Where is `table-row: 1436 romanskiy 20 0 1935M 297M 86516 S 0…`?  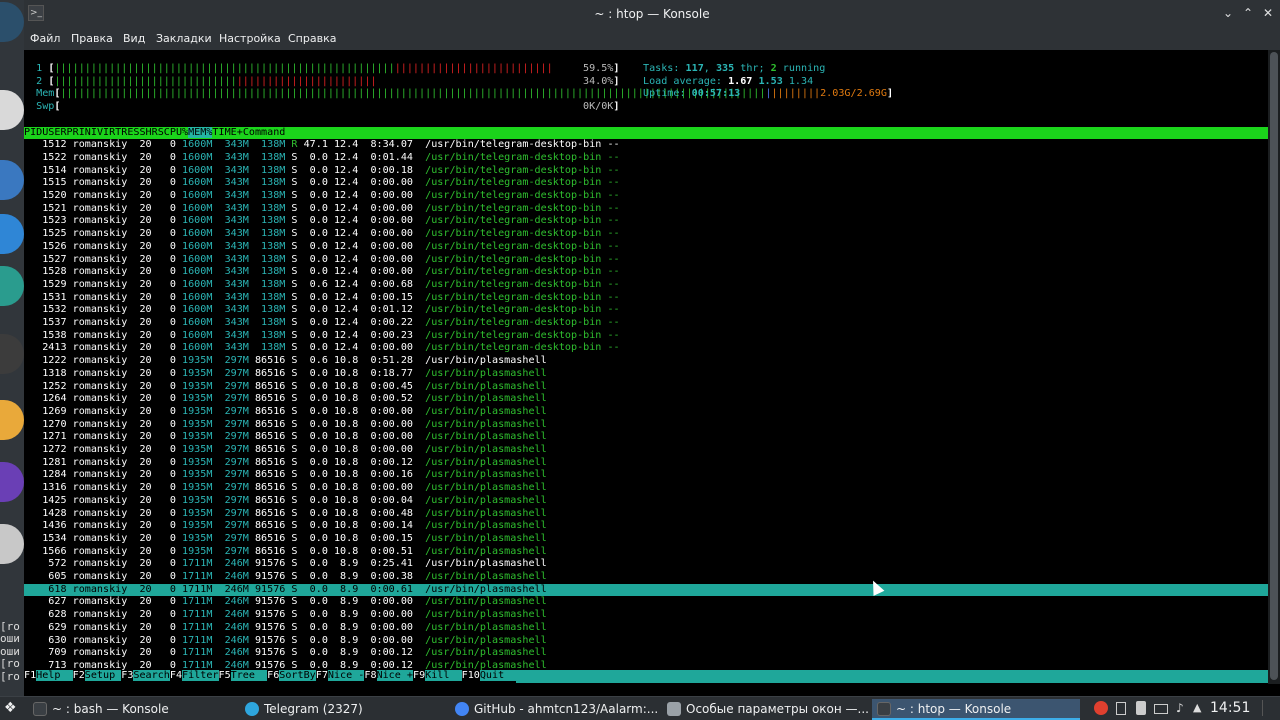
table-row: 1436 romanskiy 20 0 1935M 297M 86516 S 0… is located at coordinates (285, 526).